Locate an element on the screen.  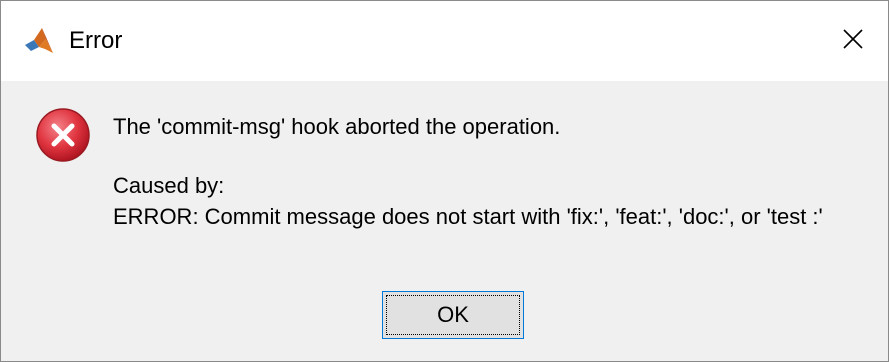
ok-button-label: OK is located at coordinates (453, 314).